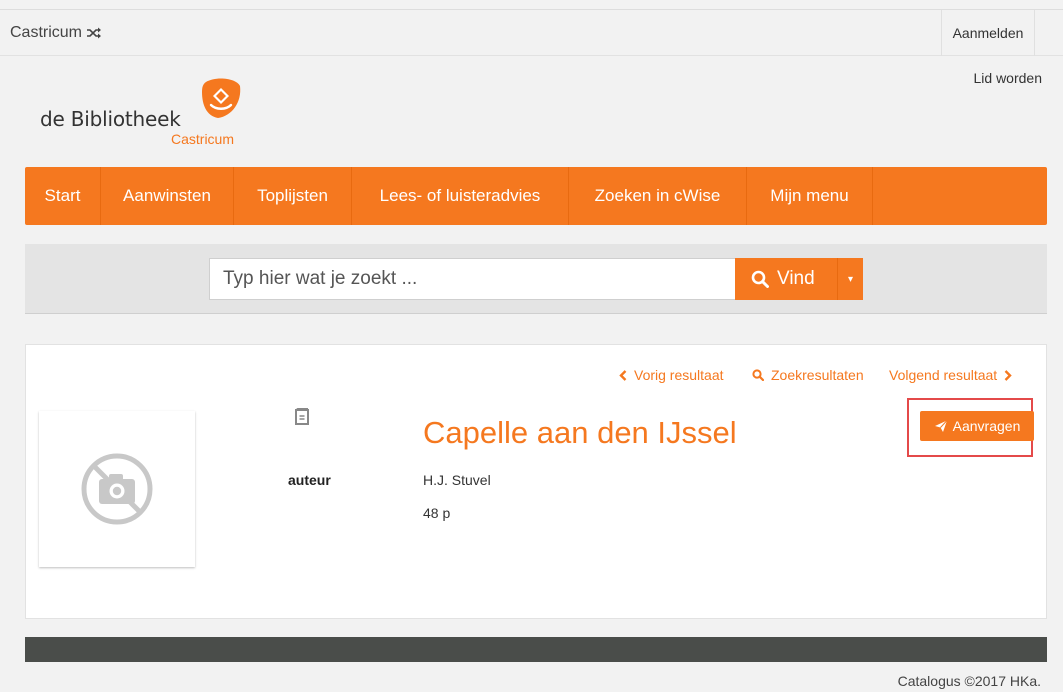 The height and width of the screenshot is (692, 1063). What do you see at coordinates (167, 196) in the screenshot?
I see `nav-aanwinsten: Aanwinsten` at bounding box center [167, 196].